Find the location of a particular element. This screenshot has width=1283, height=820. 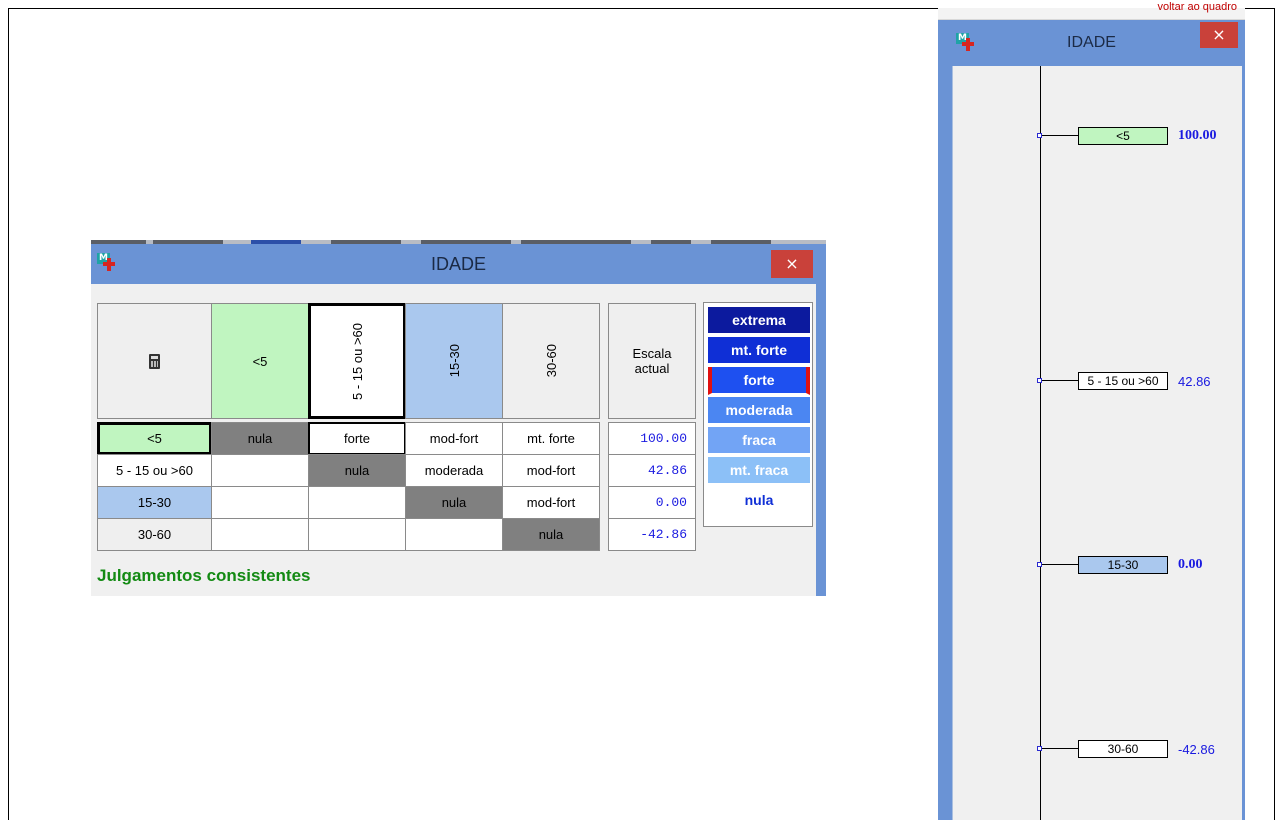

legend-label: forte is located at coordinates (759, 380).